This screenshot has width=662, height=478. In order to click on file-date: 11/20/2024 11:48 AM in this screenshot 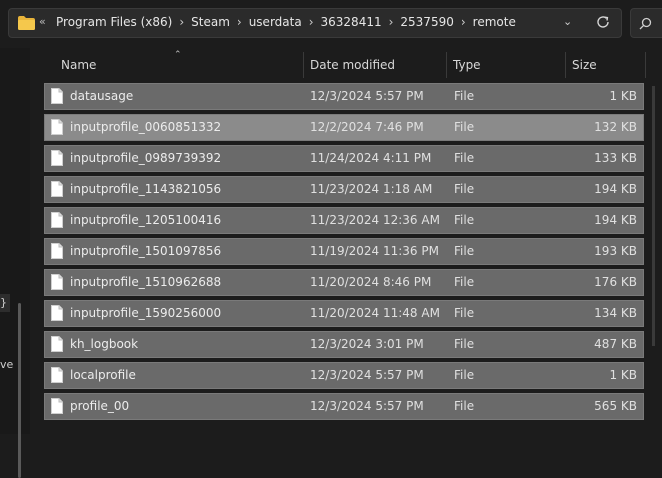, I will do `click(375, 313)`.